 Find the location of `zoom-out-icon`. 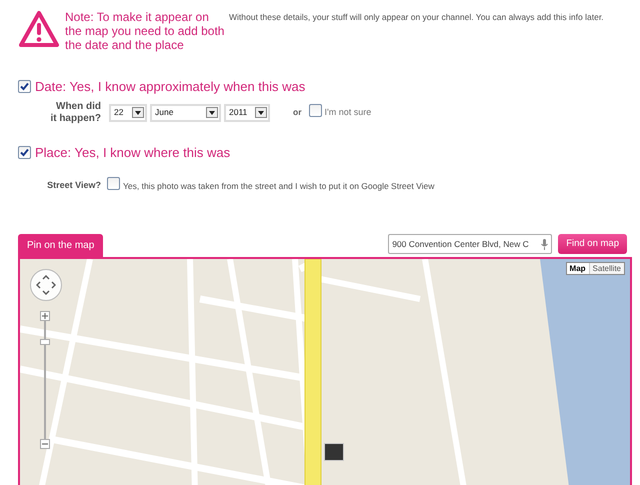

zoom-out-icon is located at coordinates (45, 444).